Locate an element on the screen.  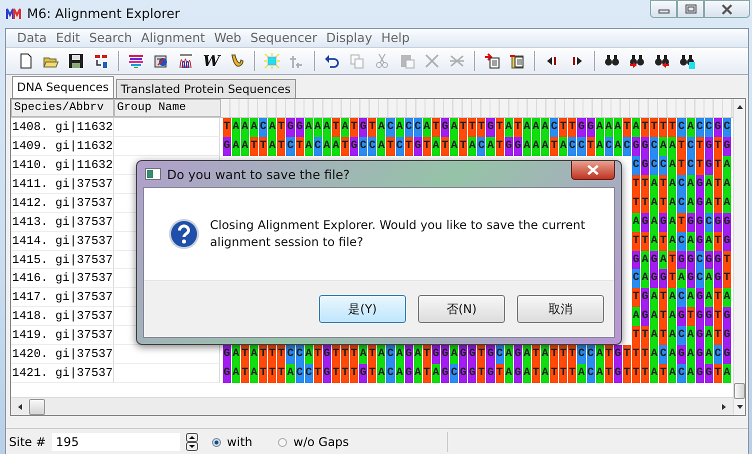
dialog-button: 否(N) is located at coordinates (461, 309).